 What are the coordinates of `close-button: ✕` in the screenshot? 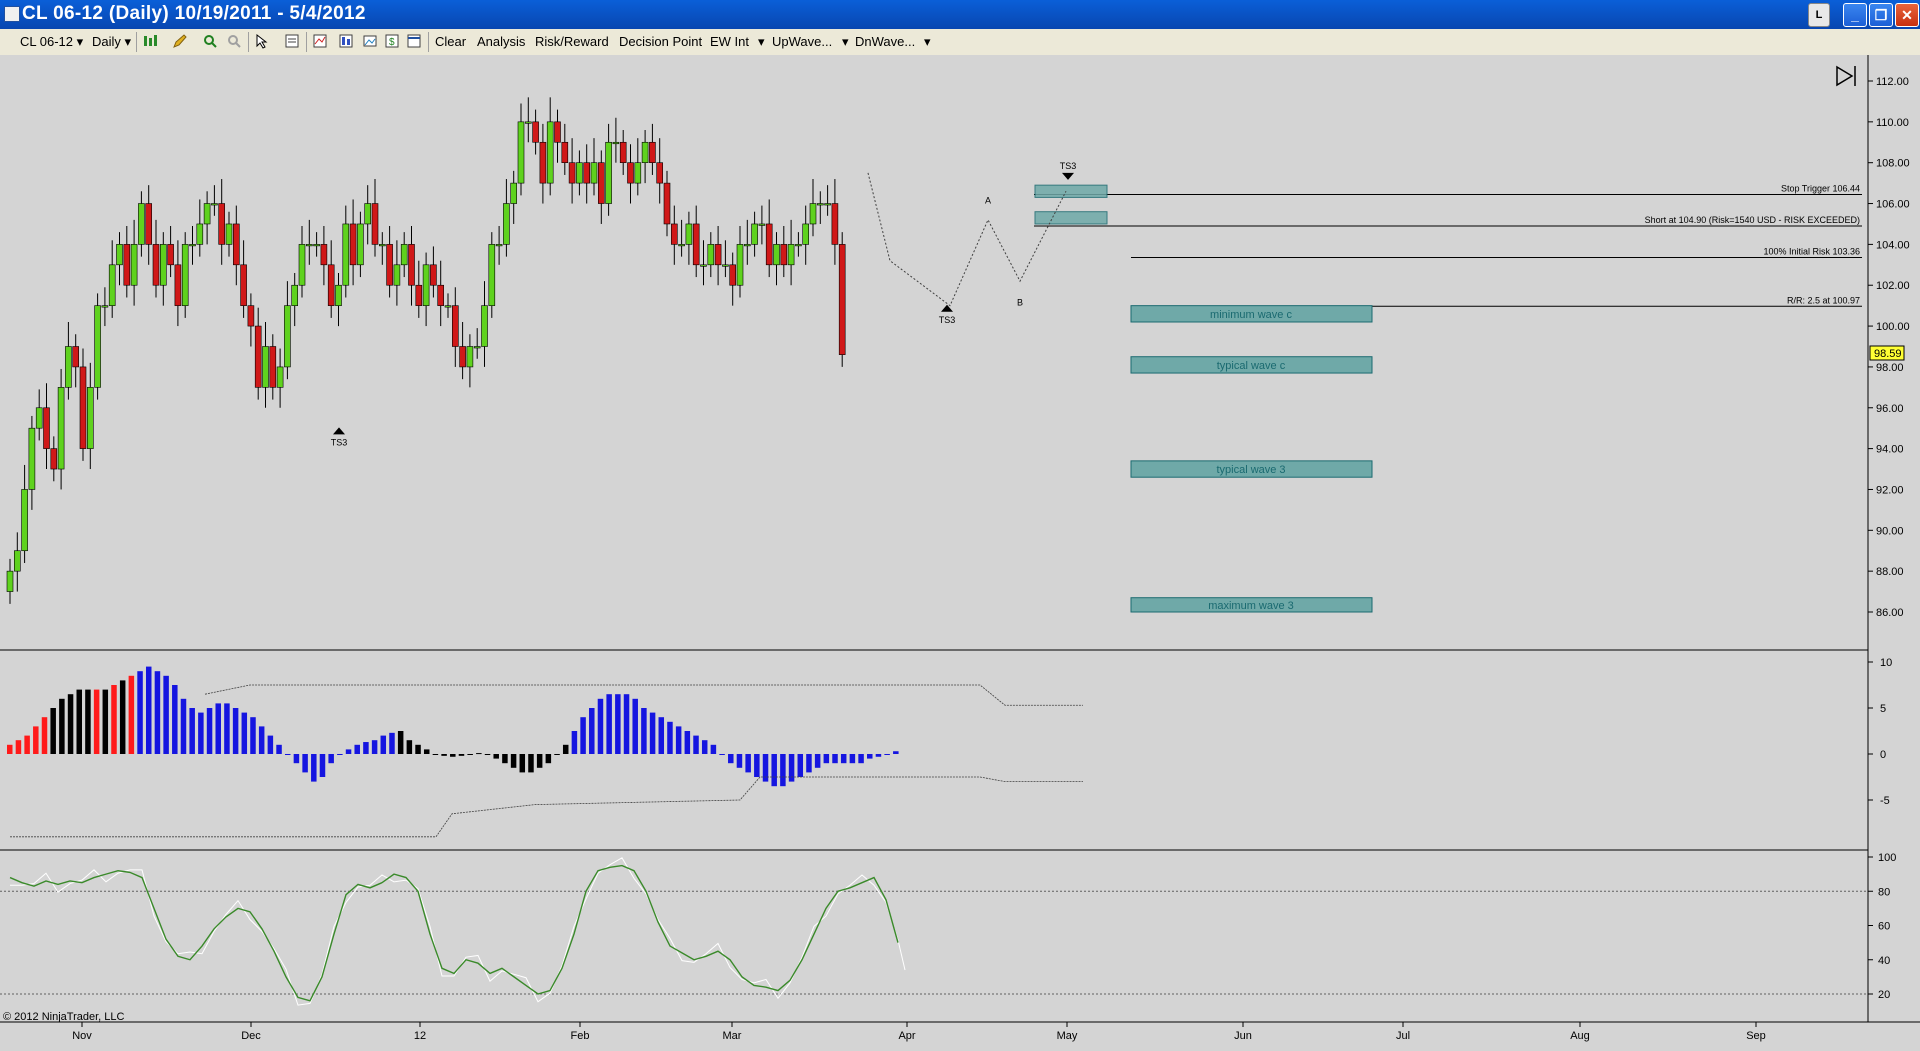 It's located at (1907, 15).